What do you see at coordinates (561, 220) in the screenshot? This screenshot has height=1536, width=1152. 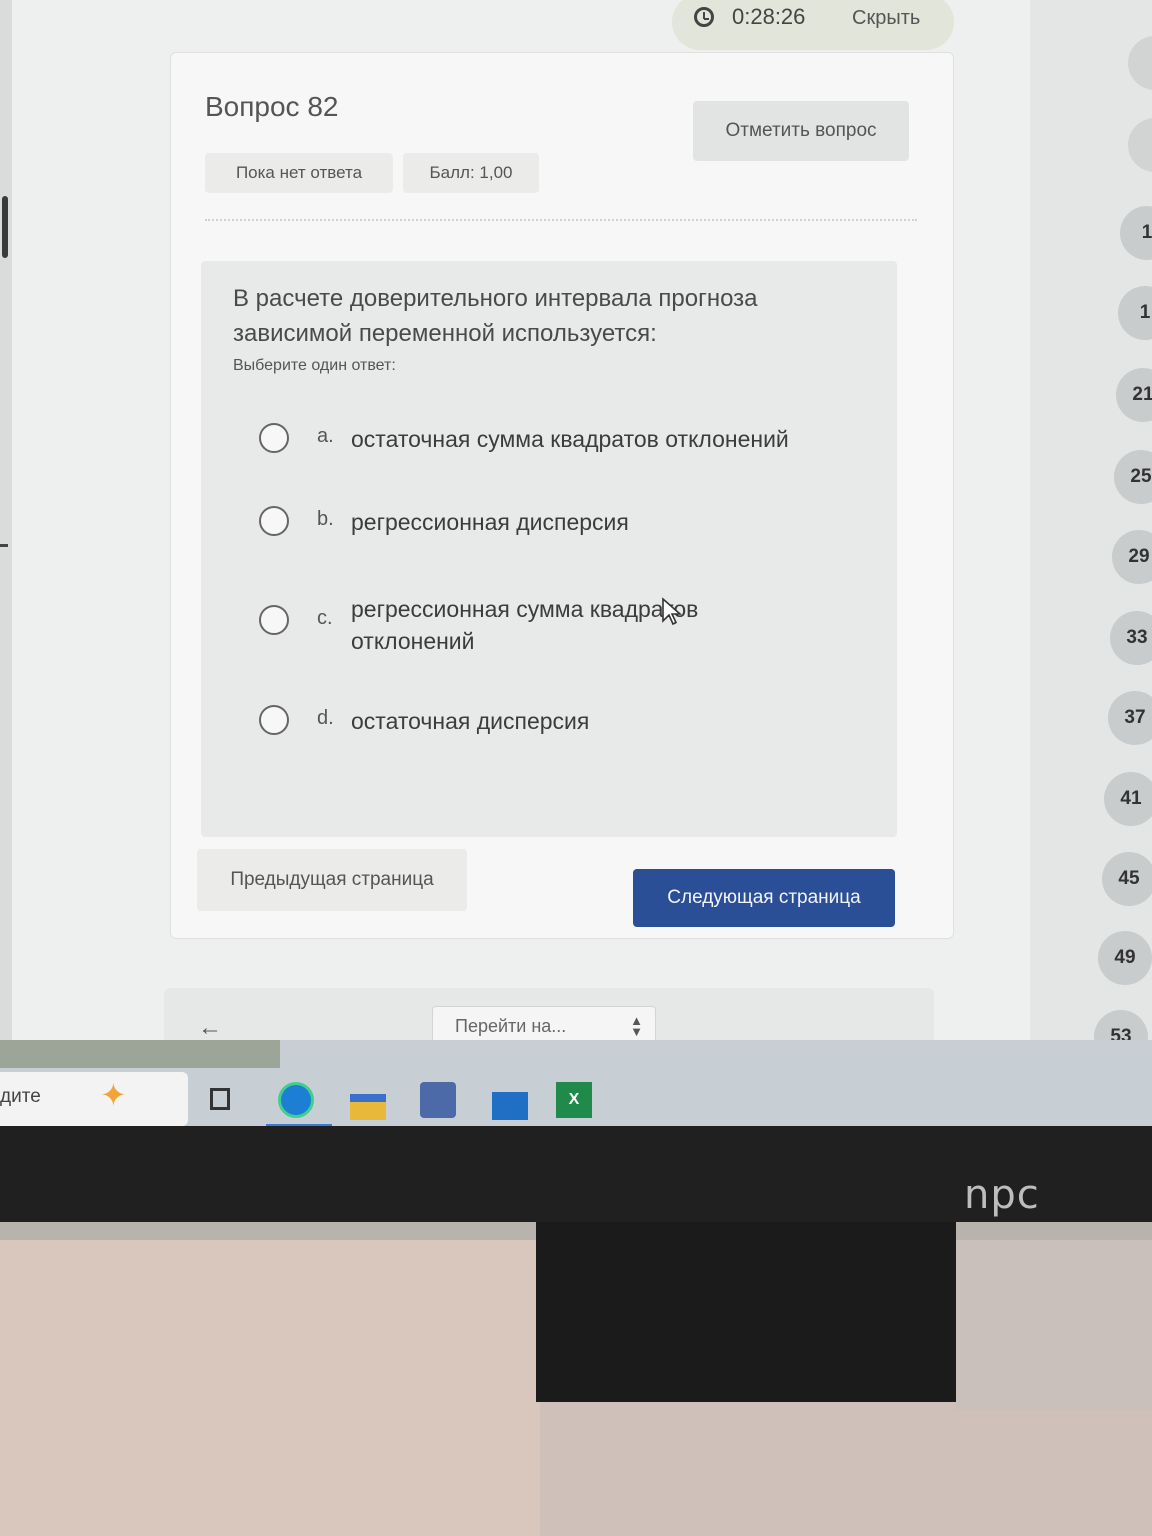 I see `divider` at bounding box center [561, 220].